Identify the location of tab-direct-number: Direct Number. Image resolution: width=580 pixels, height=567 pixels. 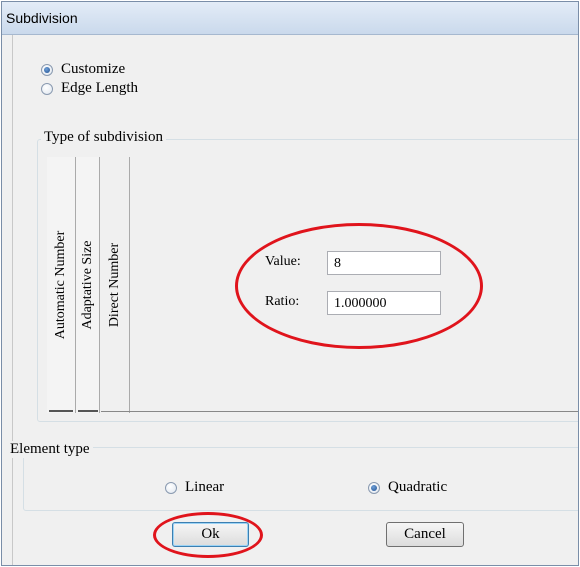
(115, 285).